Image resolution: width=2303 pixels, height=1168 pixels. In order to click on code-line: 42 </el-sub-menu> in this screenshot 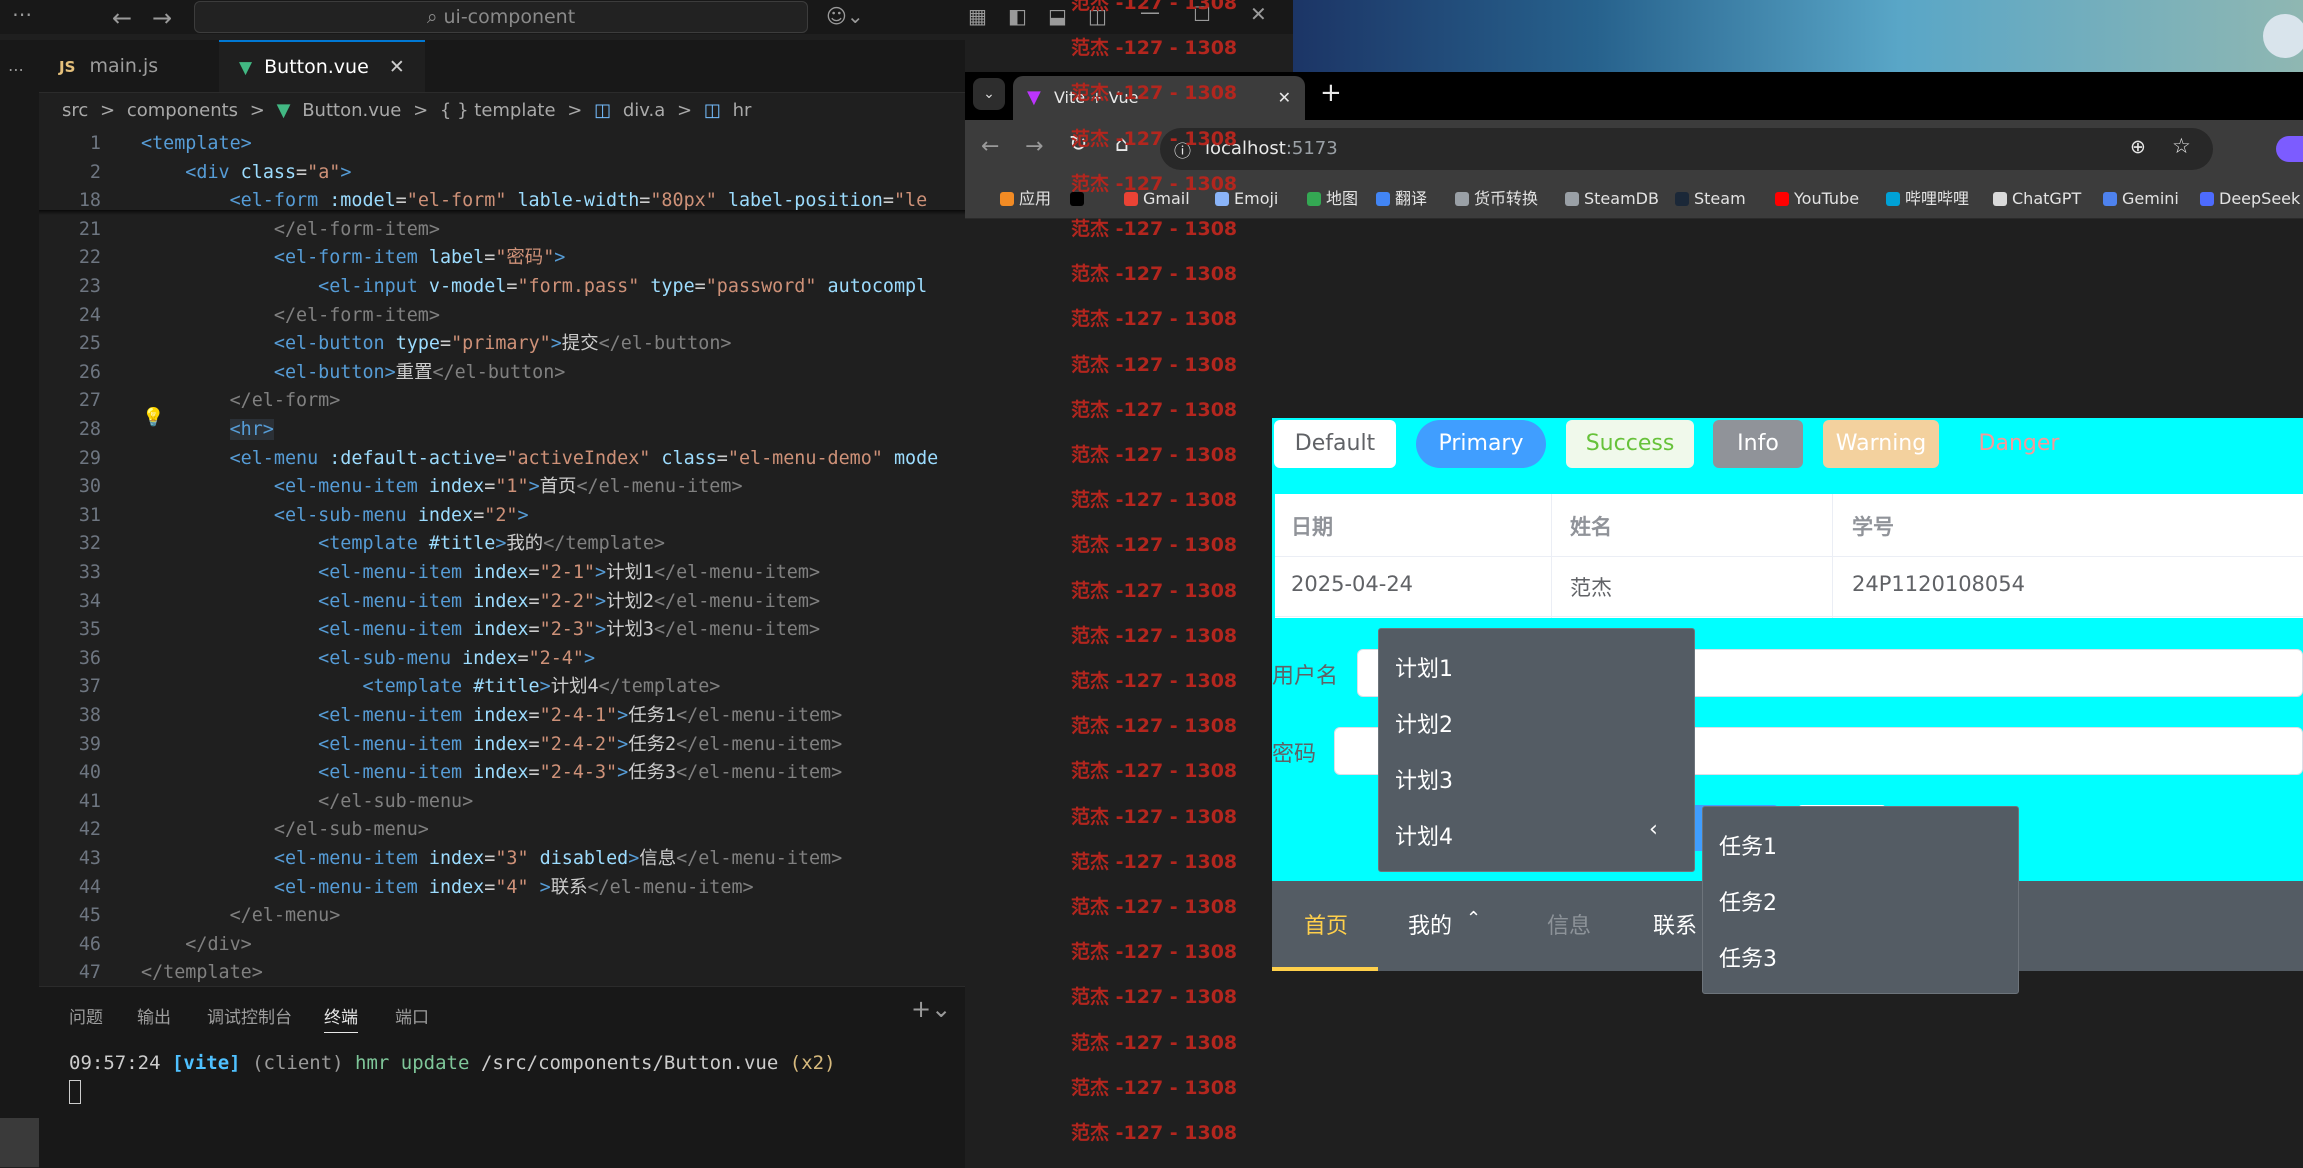, I will do `click(502, 830)`.